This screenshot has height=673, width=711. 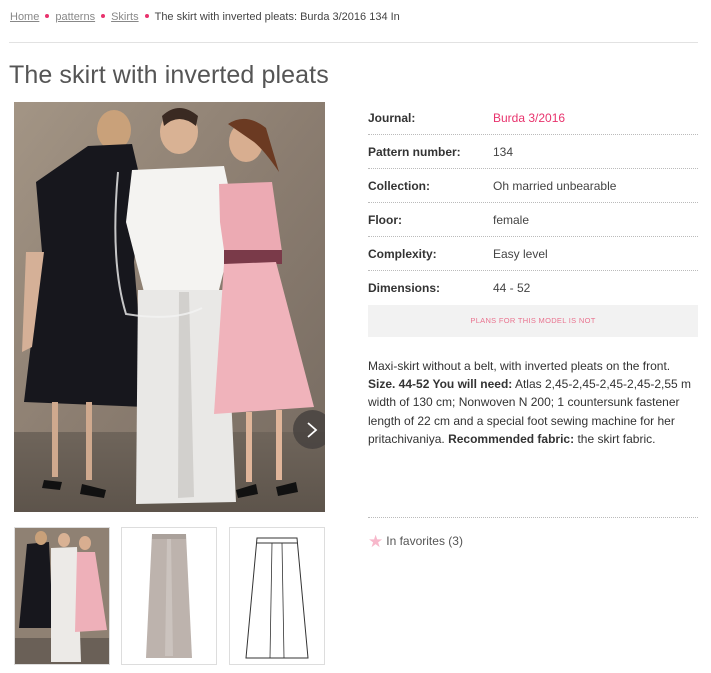 I want to click on thumbnail-skirt-drawing, so click(x=277, y=596).